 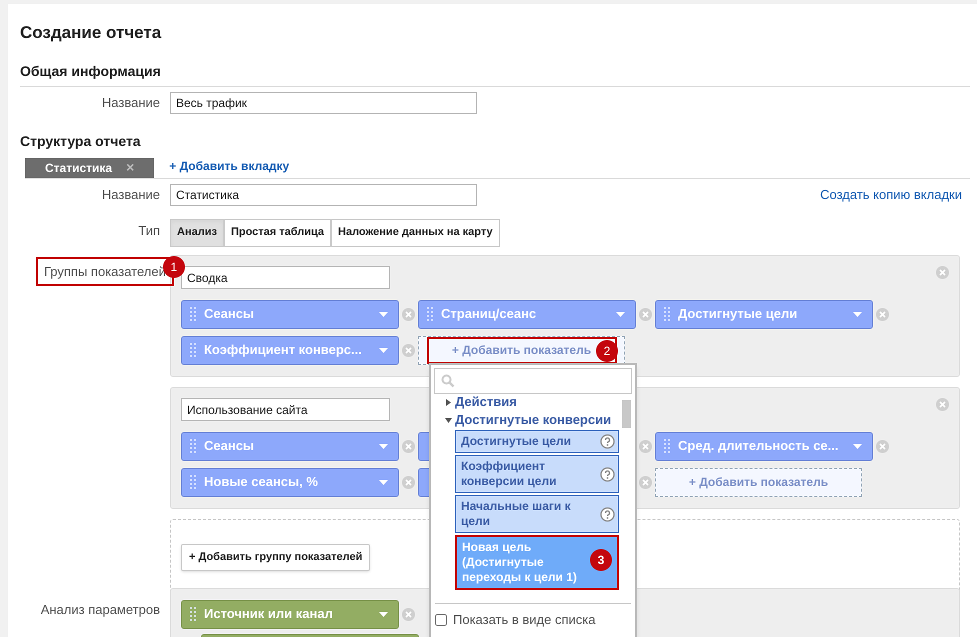 I want to click on checkbox-label: Показать в виде списка, so click(x=524, y=620).